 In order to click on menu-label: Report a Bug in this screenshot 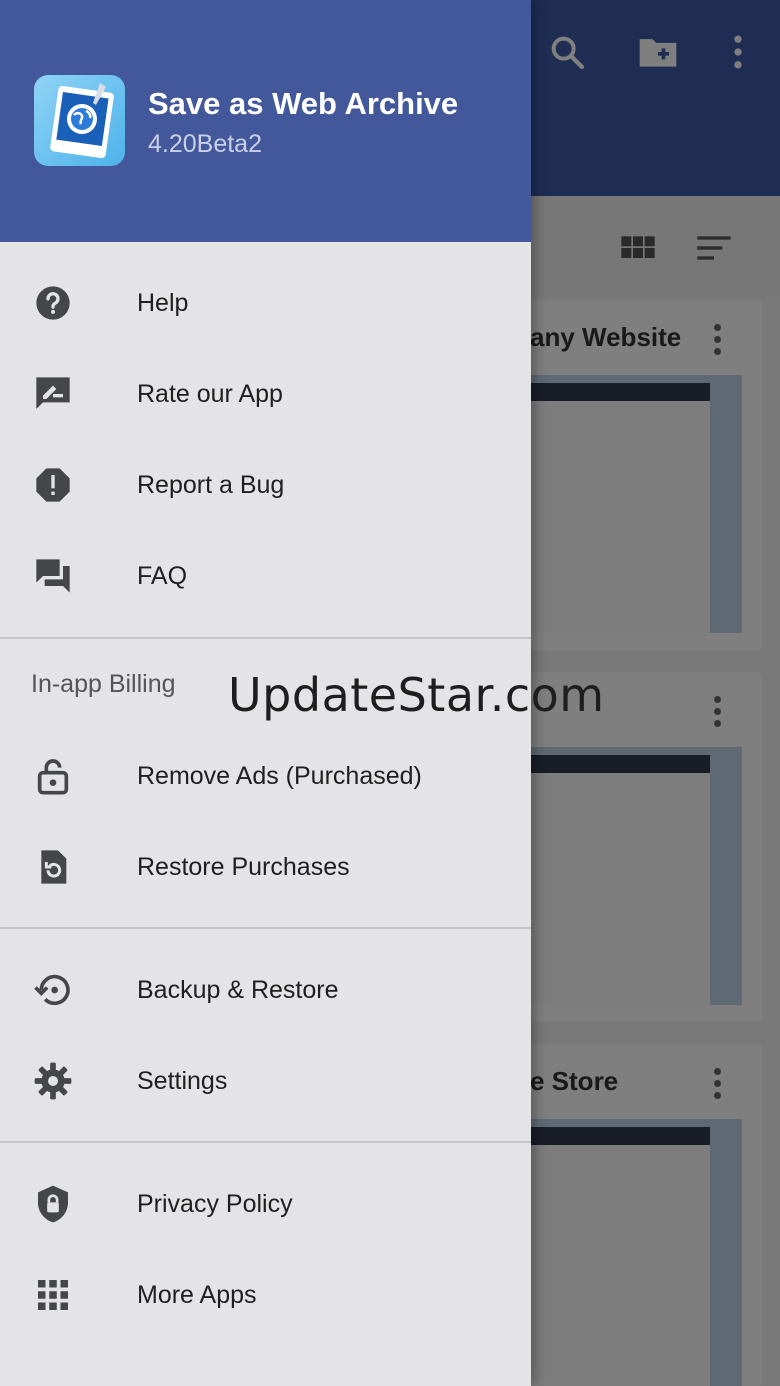, I will do `click(211, 484)`.